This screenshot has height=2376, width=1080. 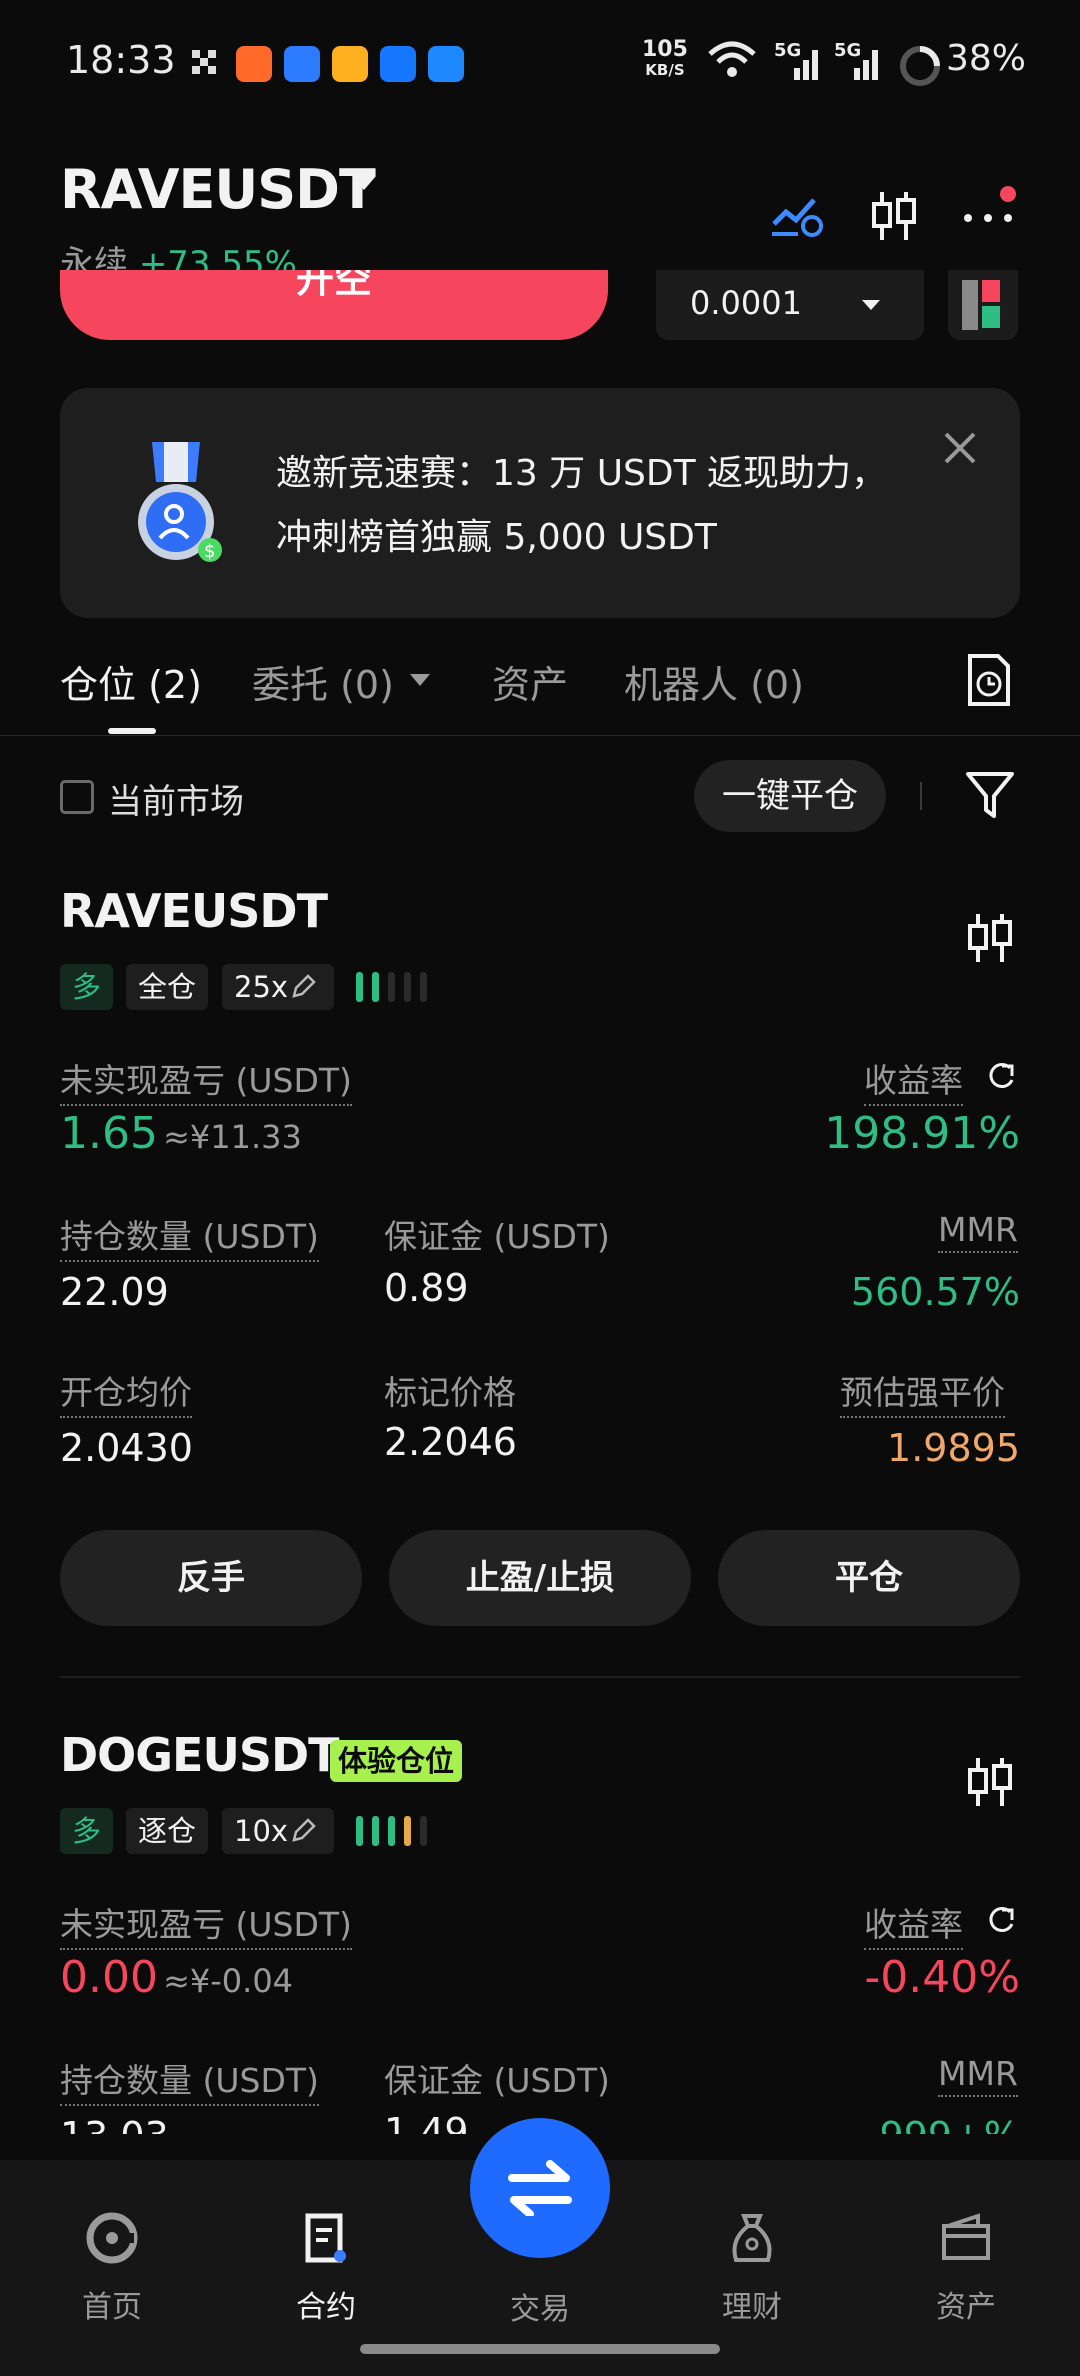 I want to click on home-indicator, so click(x=540, y=2349).